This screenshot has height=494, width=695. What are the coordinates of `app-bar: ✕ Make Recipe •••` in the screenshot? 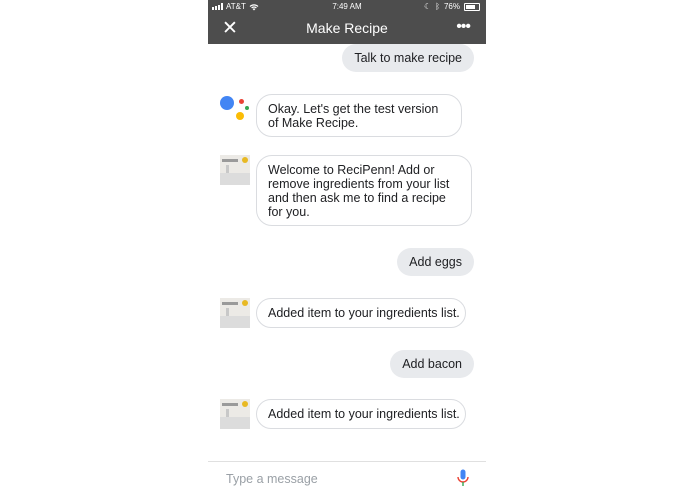 It's located at (347, 29).